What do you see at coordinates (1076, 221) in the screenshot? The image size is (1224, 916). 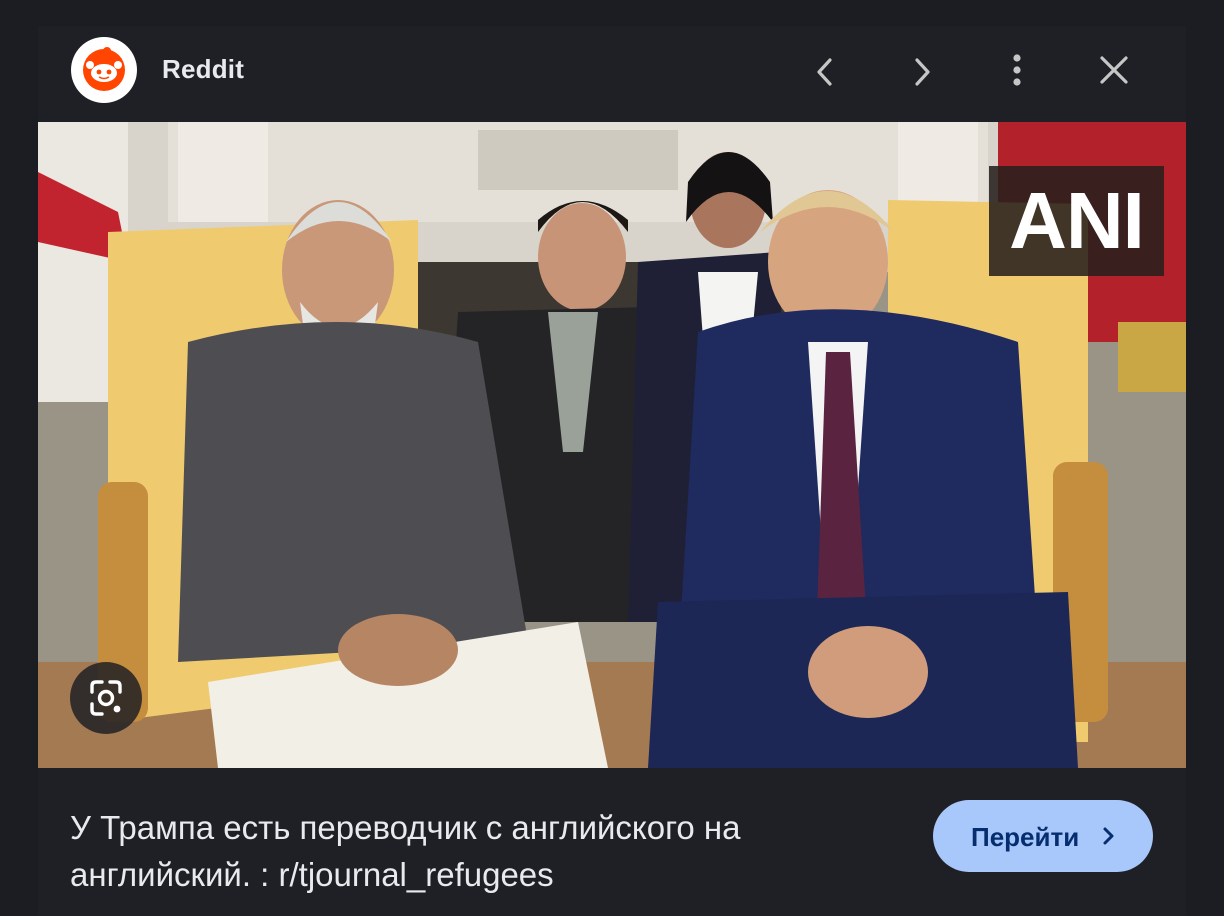 I see `ani-watermark: ANI` at bounding box center [1076, 221].